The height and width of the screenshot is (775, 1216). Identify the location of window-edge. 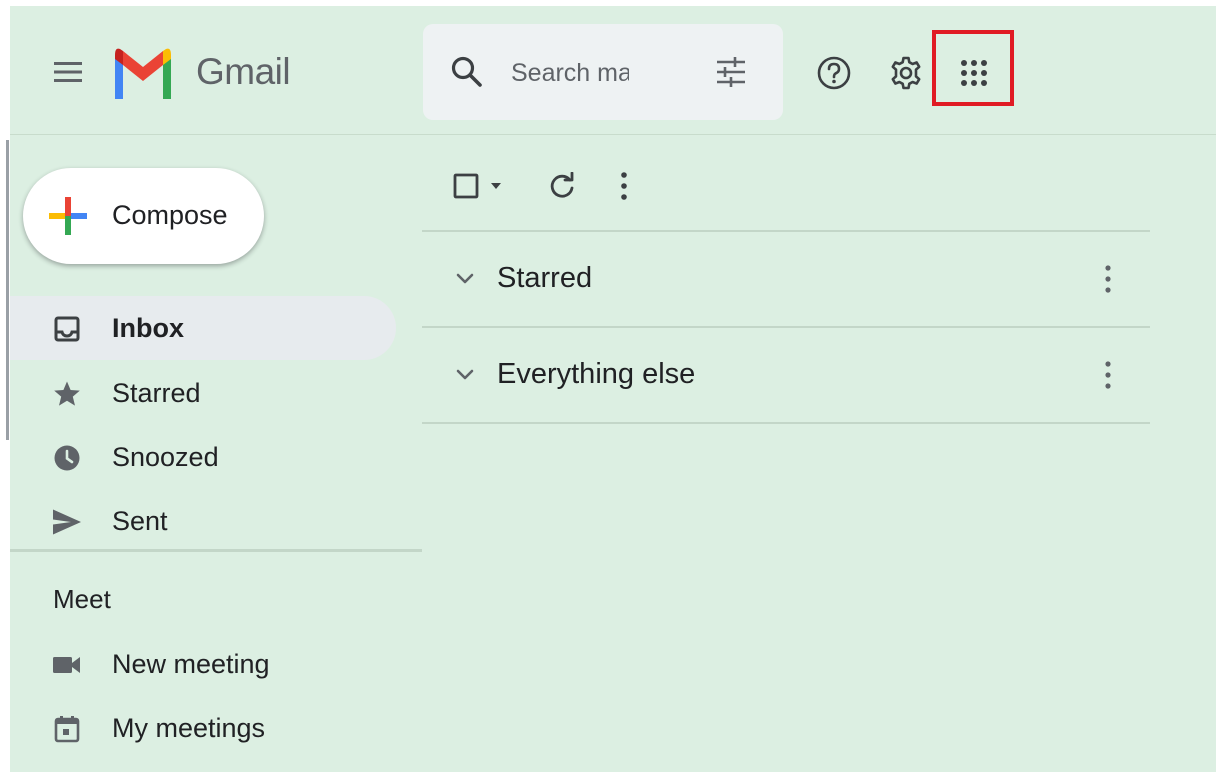
(7, 290).